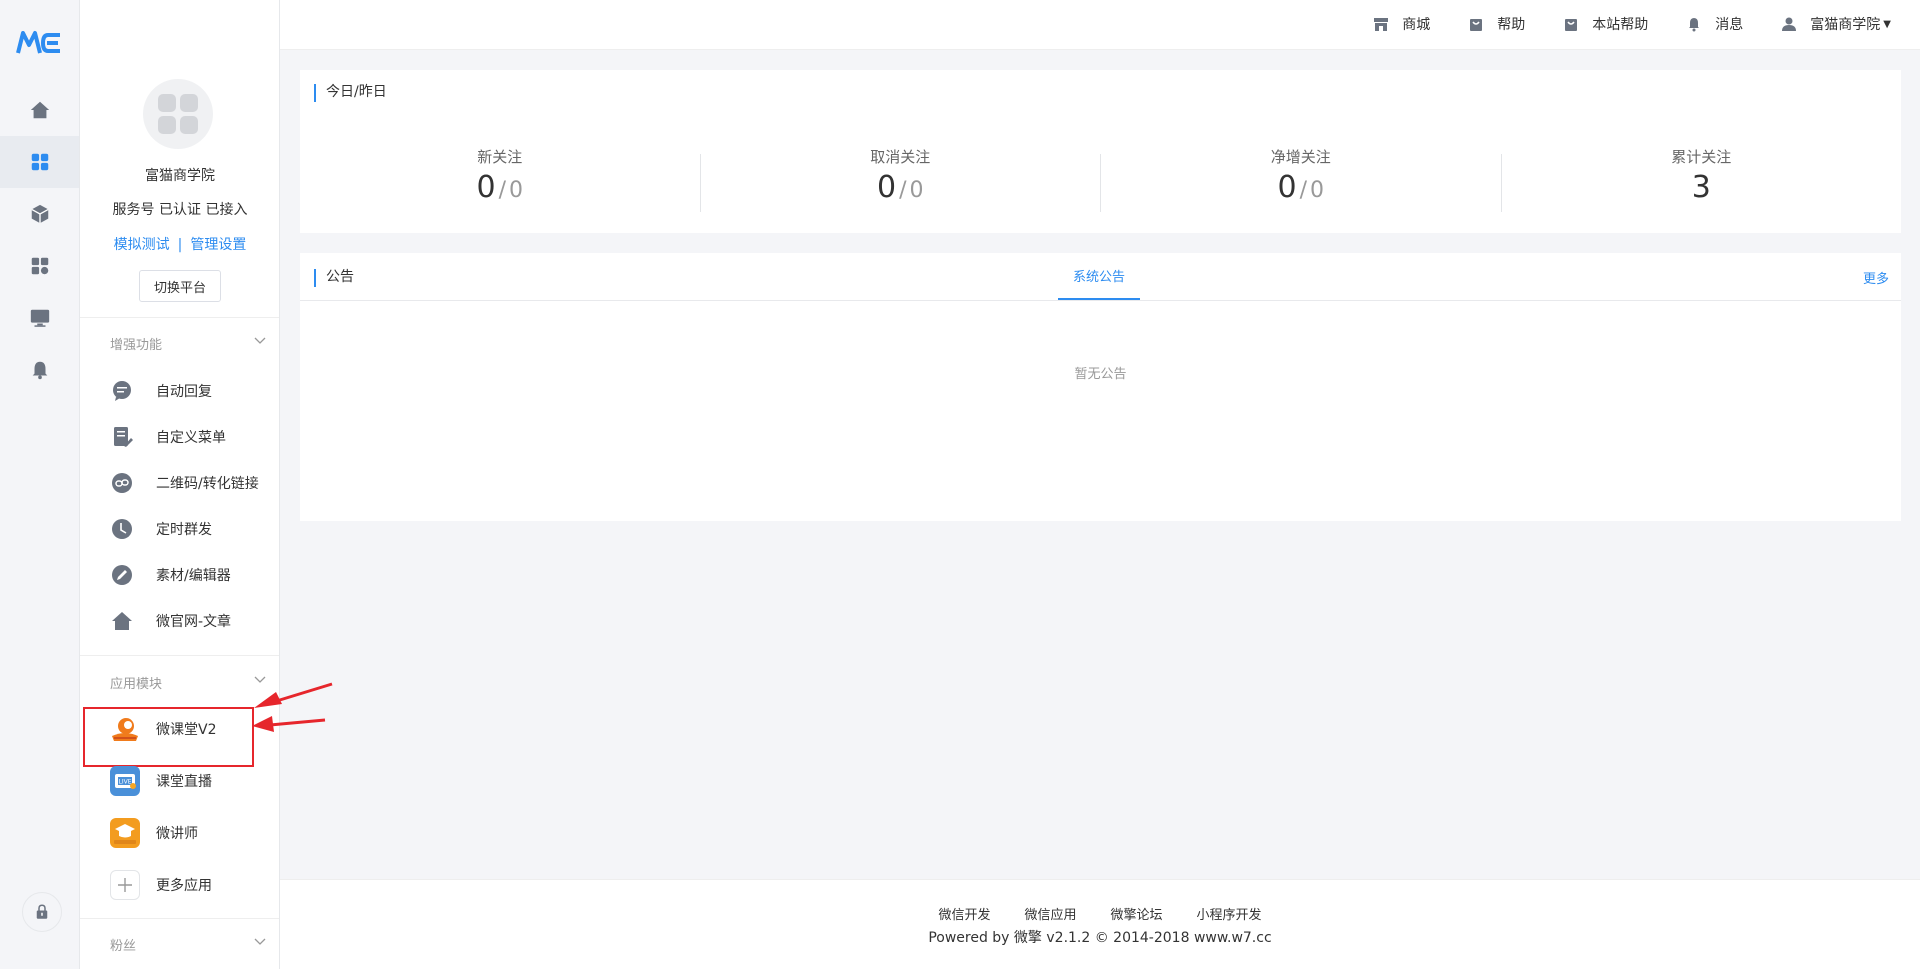 Image resolution: width=1920 pixels, height=969 pixels. I want to click on site-help-link: 本站帮助, so click(1605, 24).